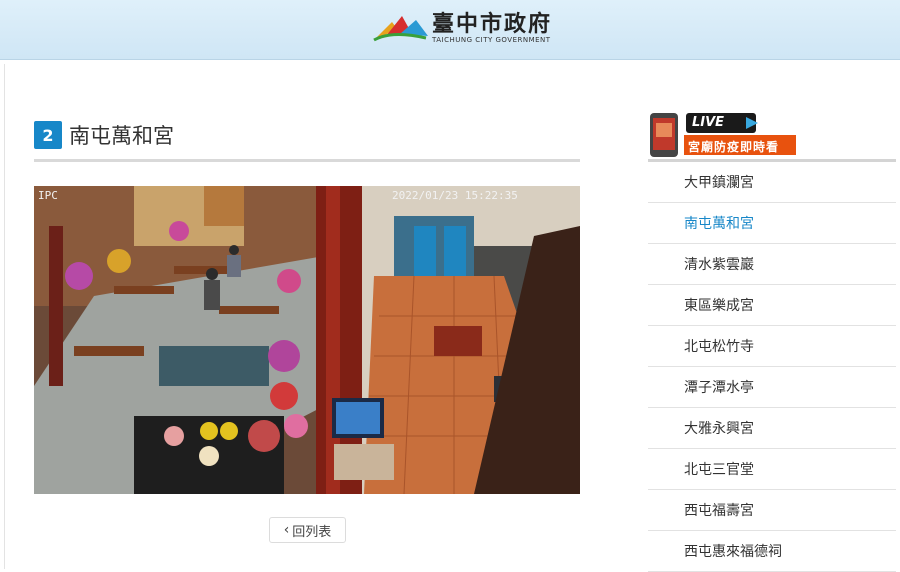 Image resolution: width=900 pixels, height=572 pixels. What do you see at coordinates (772, 305) in the screenshot?
I see `sidebar-item: 東區樂成宮` at bounding box center [772, 305].